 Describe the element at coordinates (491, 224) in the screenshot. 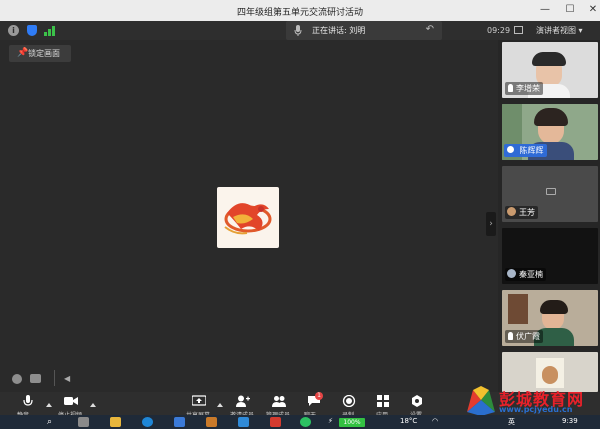

I see `expand-panel-button: ›` at that location.